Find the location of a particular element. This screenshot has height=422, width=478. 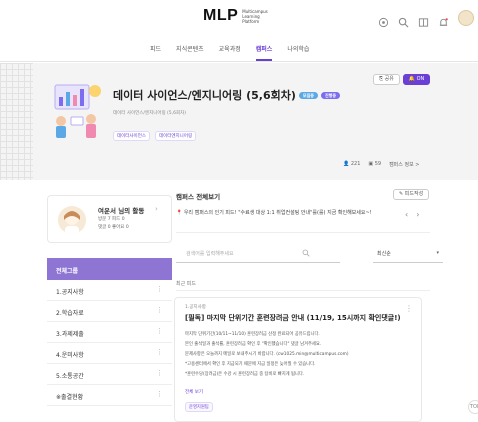

on-label: ON is located at coordinates (420, 79).